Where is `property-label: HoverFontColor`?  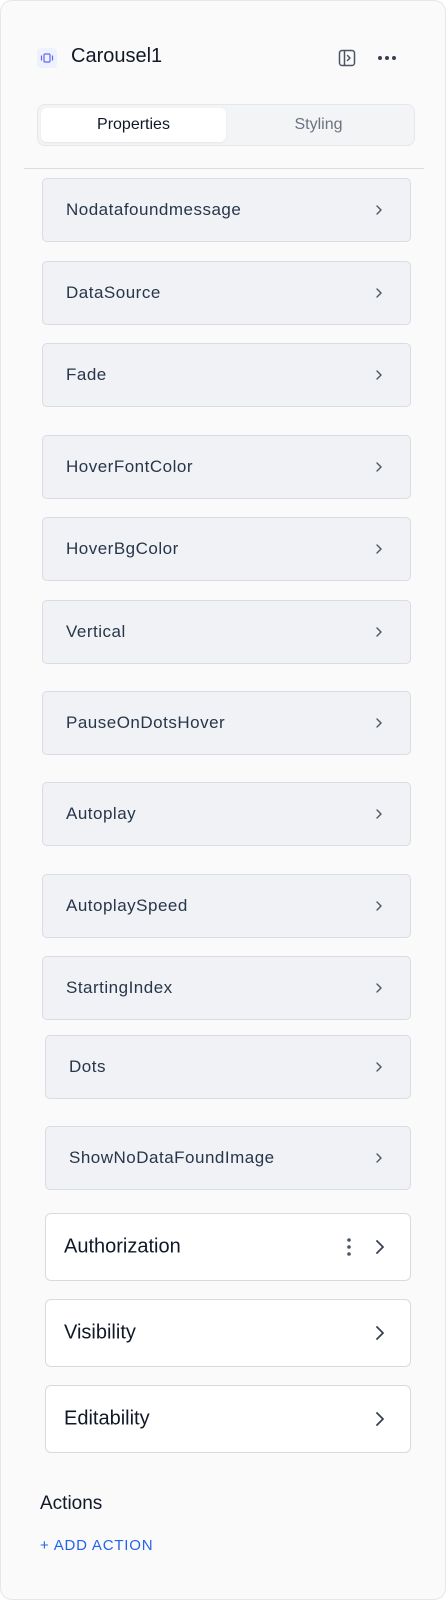
property-label: HoverFontColor is located at coordinates (129, 466).